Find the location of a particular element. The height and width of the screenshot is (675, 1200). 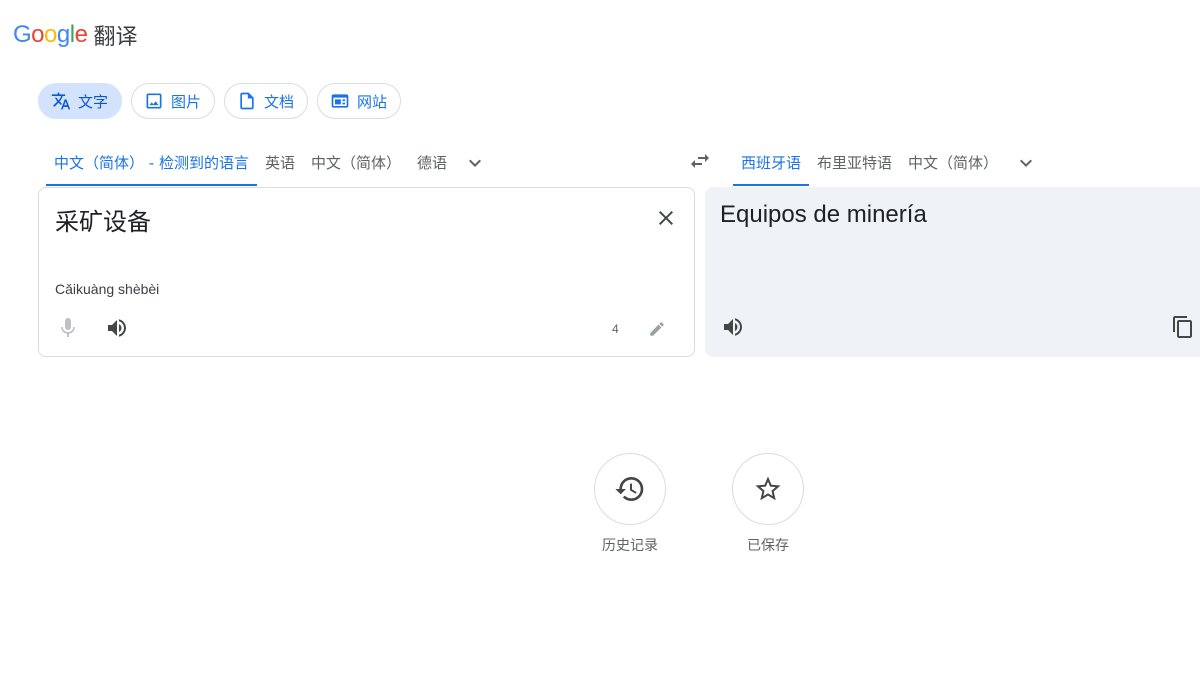

mode-website-button: 网站 is located at coordinates (359, 101).